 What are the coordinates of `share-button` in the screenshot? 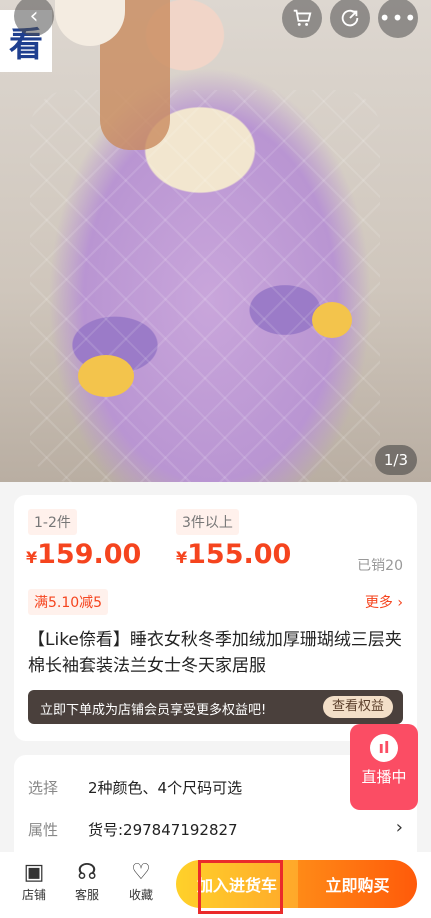 It's located at (350, 19).